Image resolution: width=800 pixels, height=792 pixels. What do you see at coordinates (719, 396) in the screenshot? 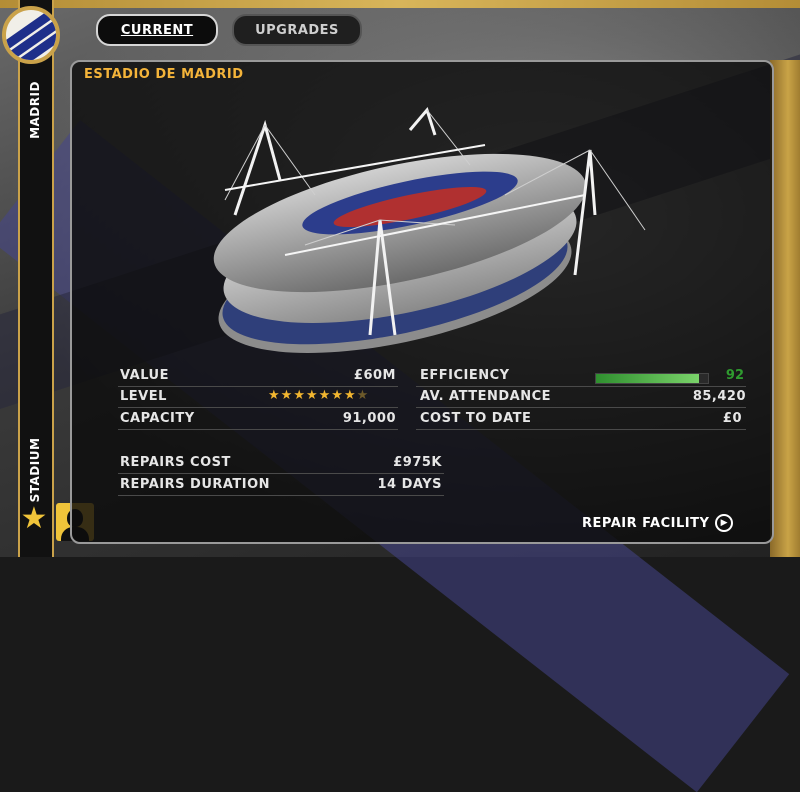
I see `attendance-amount: 85,420` at bounding box center [719, 396].